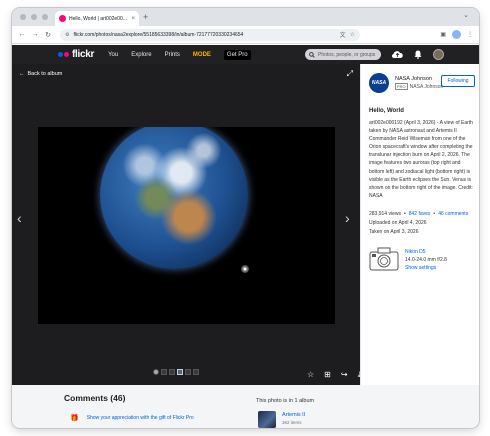 This screenshot has width=490, height=436. I want to click on profile-icon, so click(456, 34).